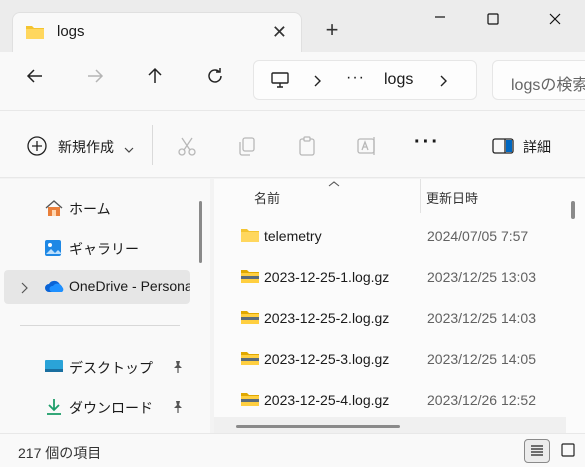 This screenshot has height=467, width=585. What do you see at coordinates (90, 209) in the screenshot?
I see `sidebar-item-label: ホーム` at bounding box center [90, 209].